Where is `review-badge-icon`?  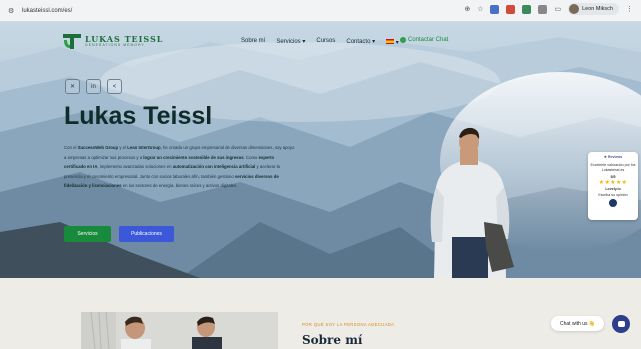
review-badge-icon is located at coordinates (613, 203).